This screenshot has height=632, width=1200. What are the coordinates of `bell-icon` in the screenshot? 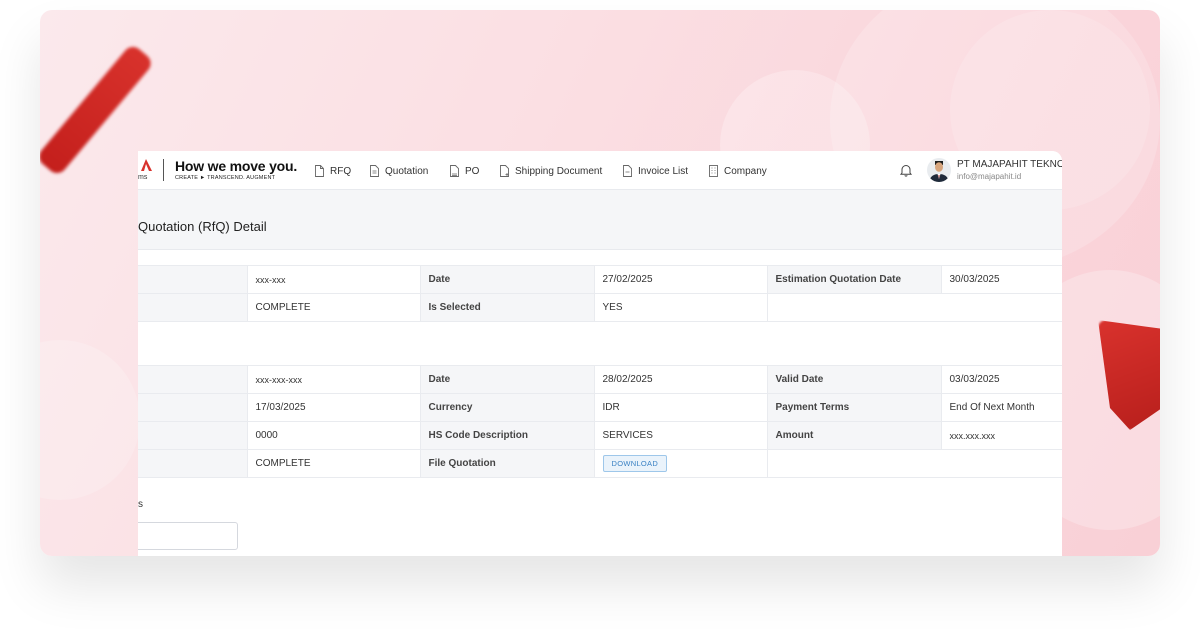 It's located at (906, 170).